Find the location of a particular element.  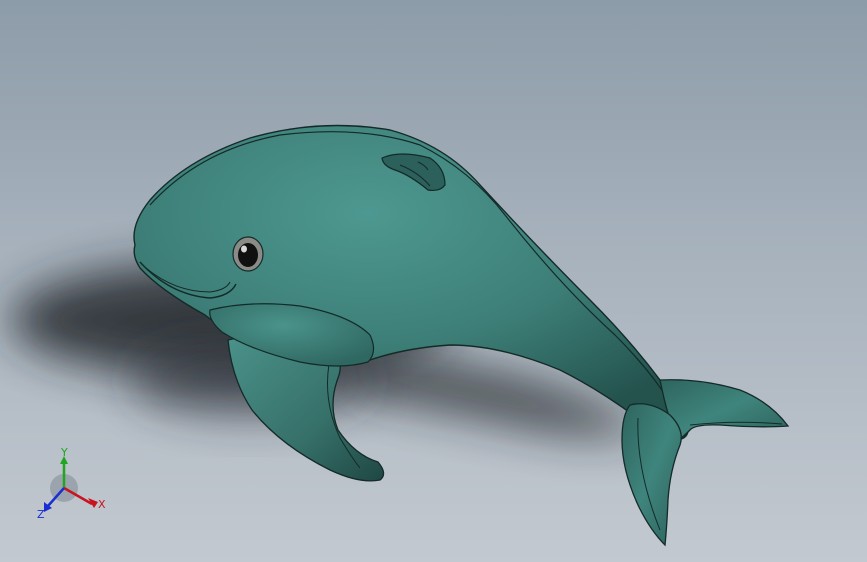

axis-triad: Y X Z is located at coordinates (71, 483).